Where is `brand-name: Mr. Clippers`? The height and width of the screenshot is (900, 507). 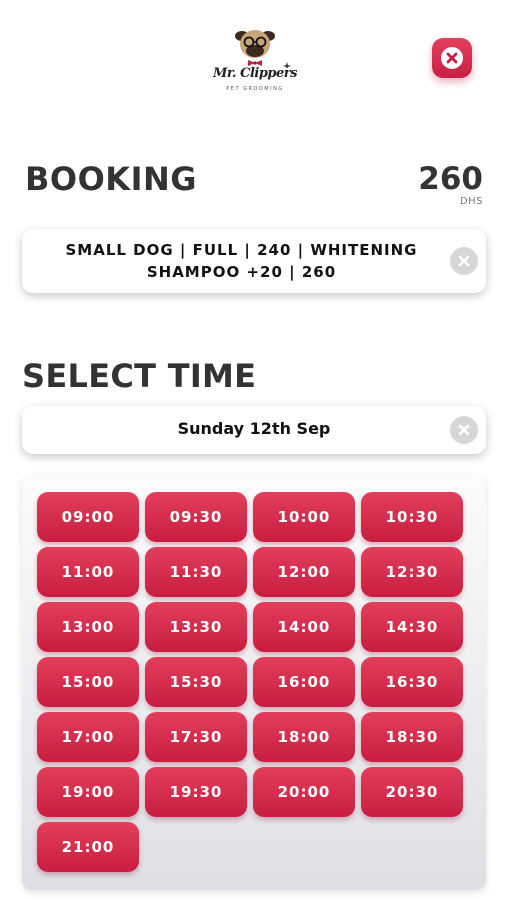
brand-name: Mr. Clippers is located at coordinates (255, 73).